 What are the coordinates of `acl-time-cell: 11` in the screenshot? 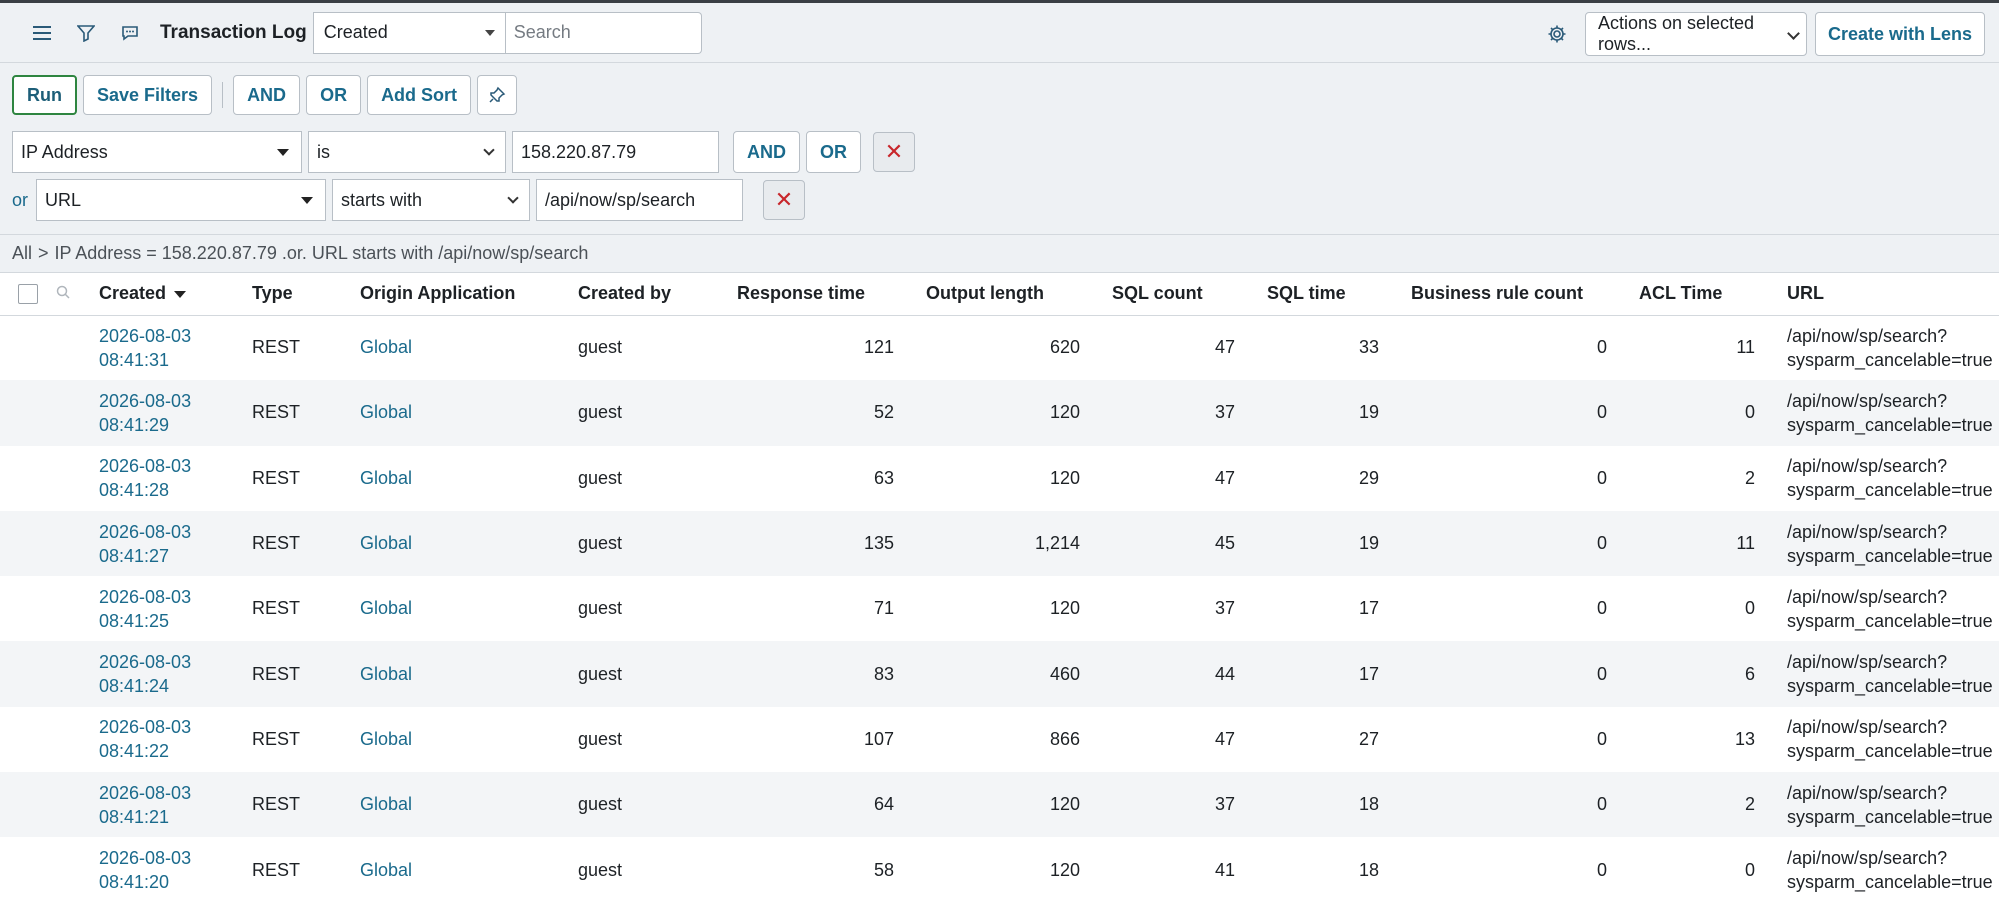 It's located at (1745, 347).